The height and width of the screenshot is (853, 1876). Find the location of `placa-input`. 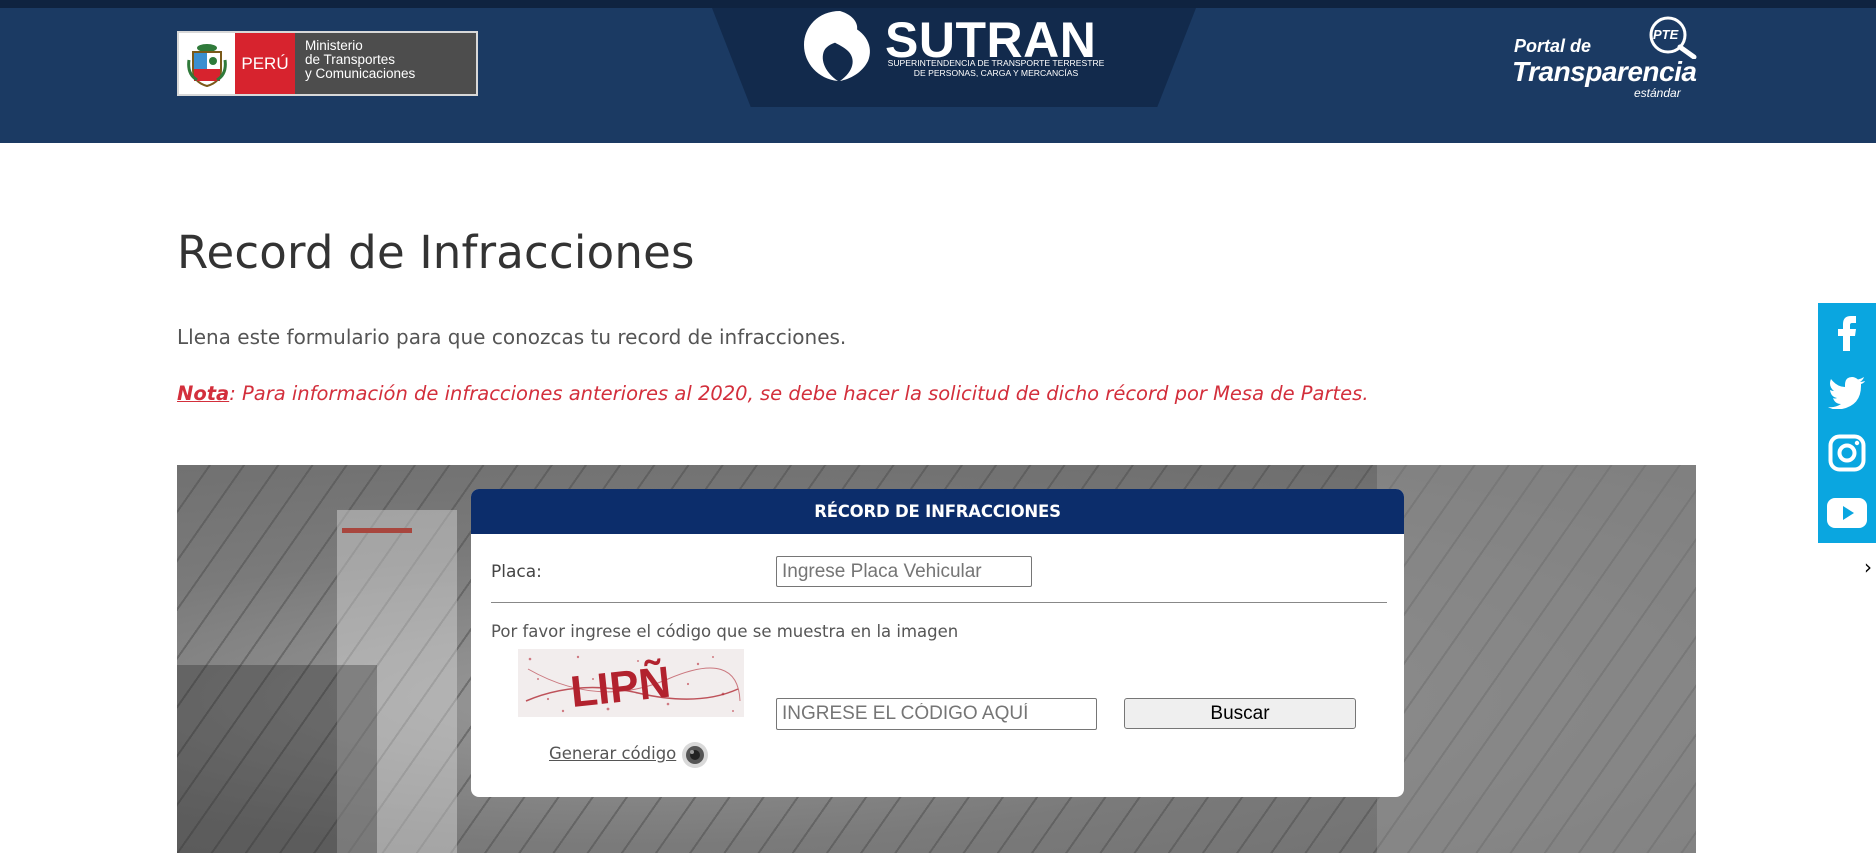

placa-input is located at coordinates (904, 571).